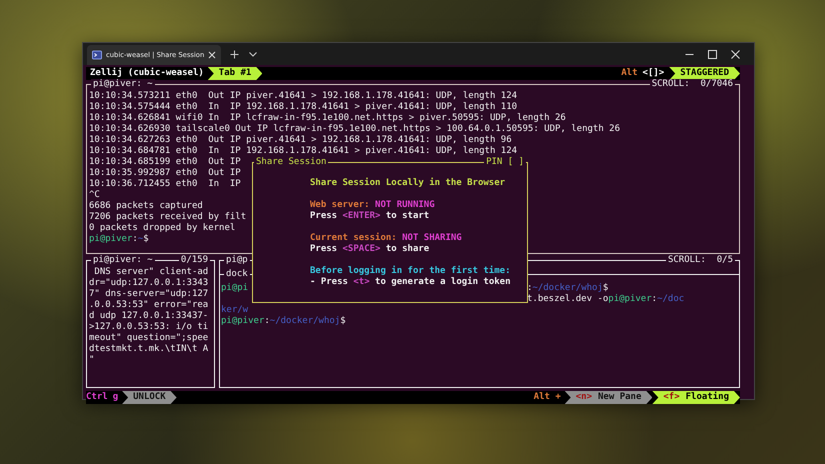  Describe the element at coordinates (410, 271) in the screenshot. I see `popup-text: Before logging in for the first time:` at that location.